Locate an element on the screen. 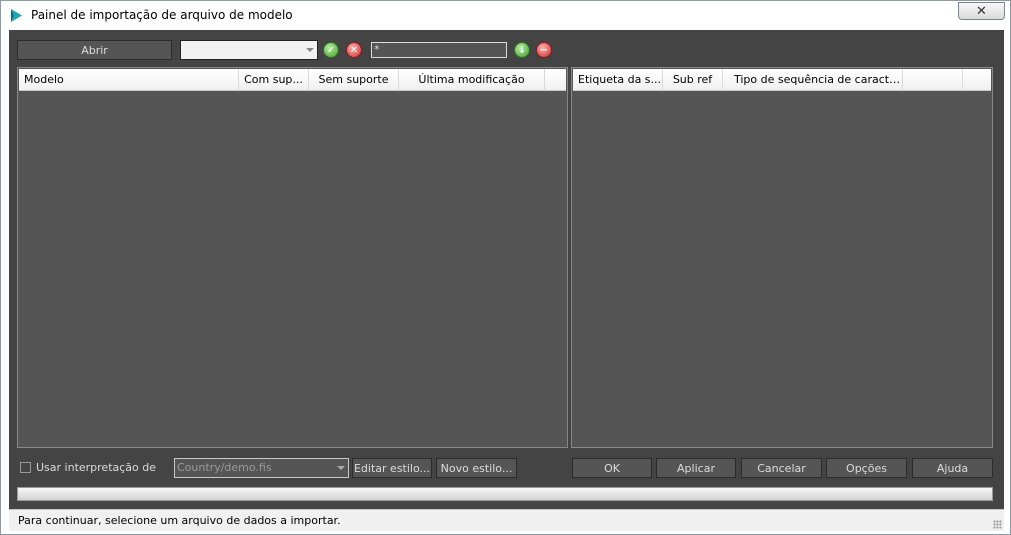 The width and height of the screenshot is (1011, 535). column-header-last-modified: Última modificação is located at coordinates (472, 80).